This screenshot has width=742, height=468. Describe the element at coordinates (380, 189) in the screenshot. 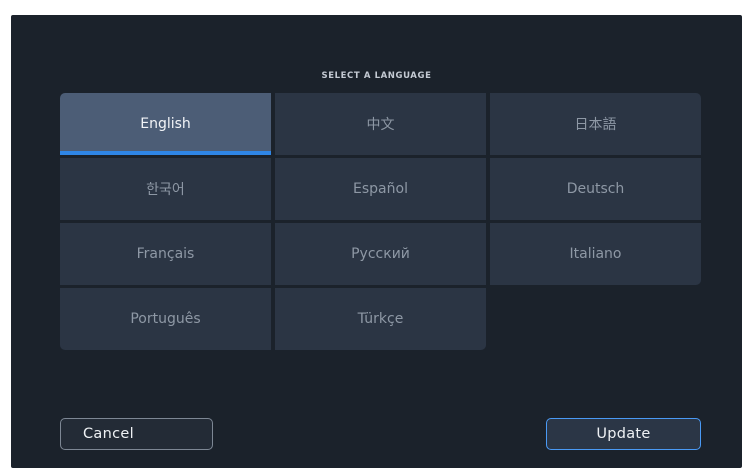

I see `language-option-spanish: Español` at that location.